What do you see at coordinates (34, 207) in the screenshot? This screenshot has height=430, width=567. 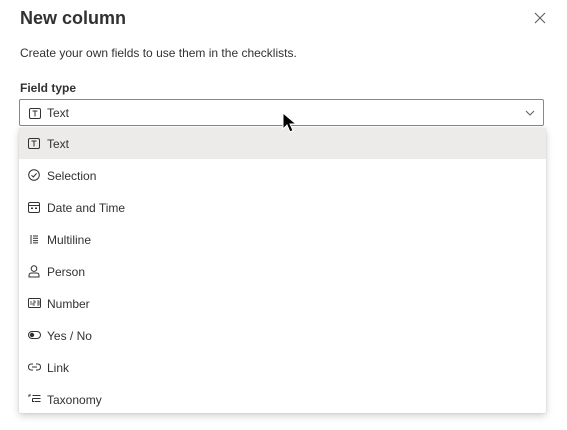 I see `calendar-icon` at bounding box center [34, 207].